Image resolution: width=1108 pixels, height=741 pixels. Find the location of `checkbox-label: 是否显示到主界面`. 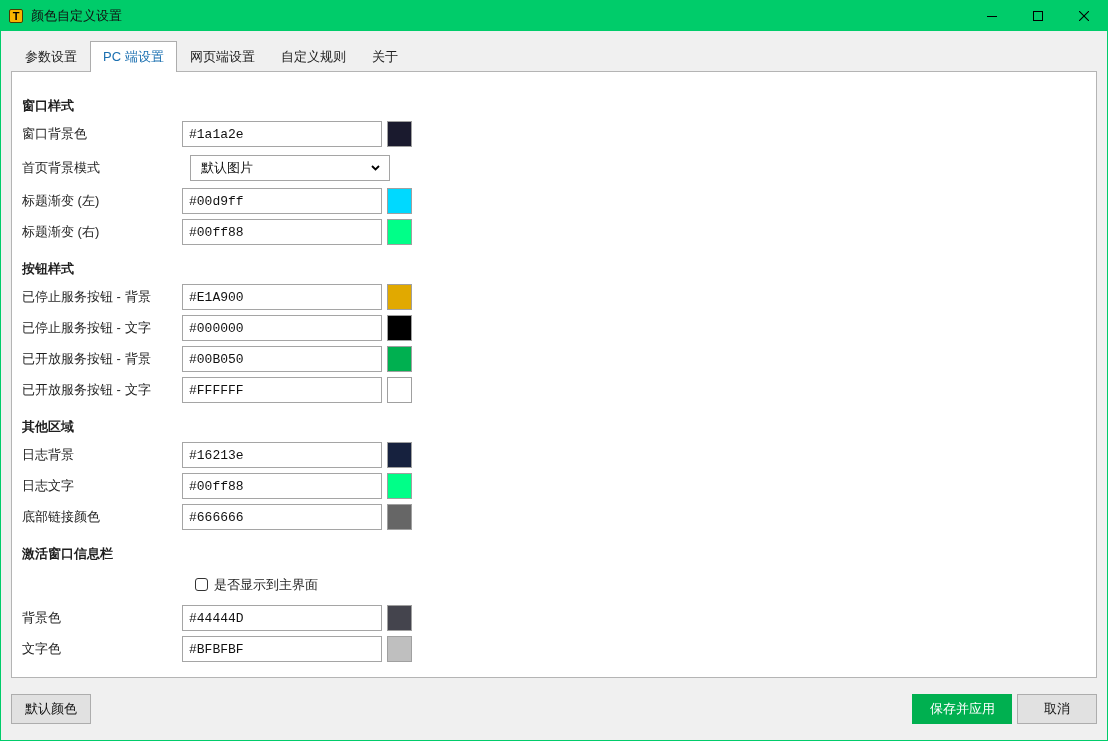

checkbox-label: 是否显示到主界面 is located at coordinates (266, 584).